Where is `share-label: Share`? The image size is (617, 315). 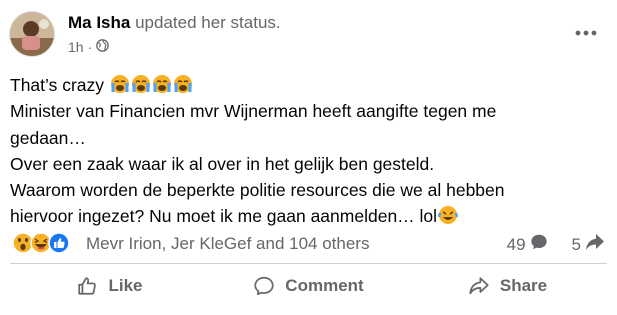
share-label: Share is located at coordinates (523, 285).